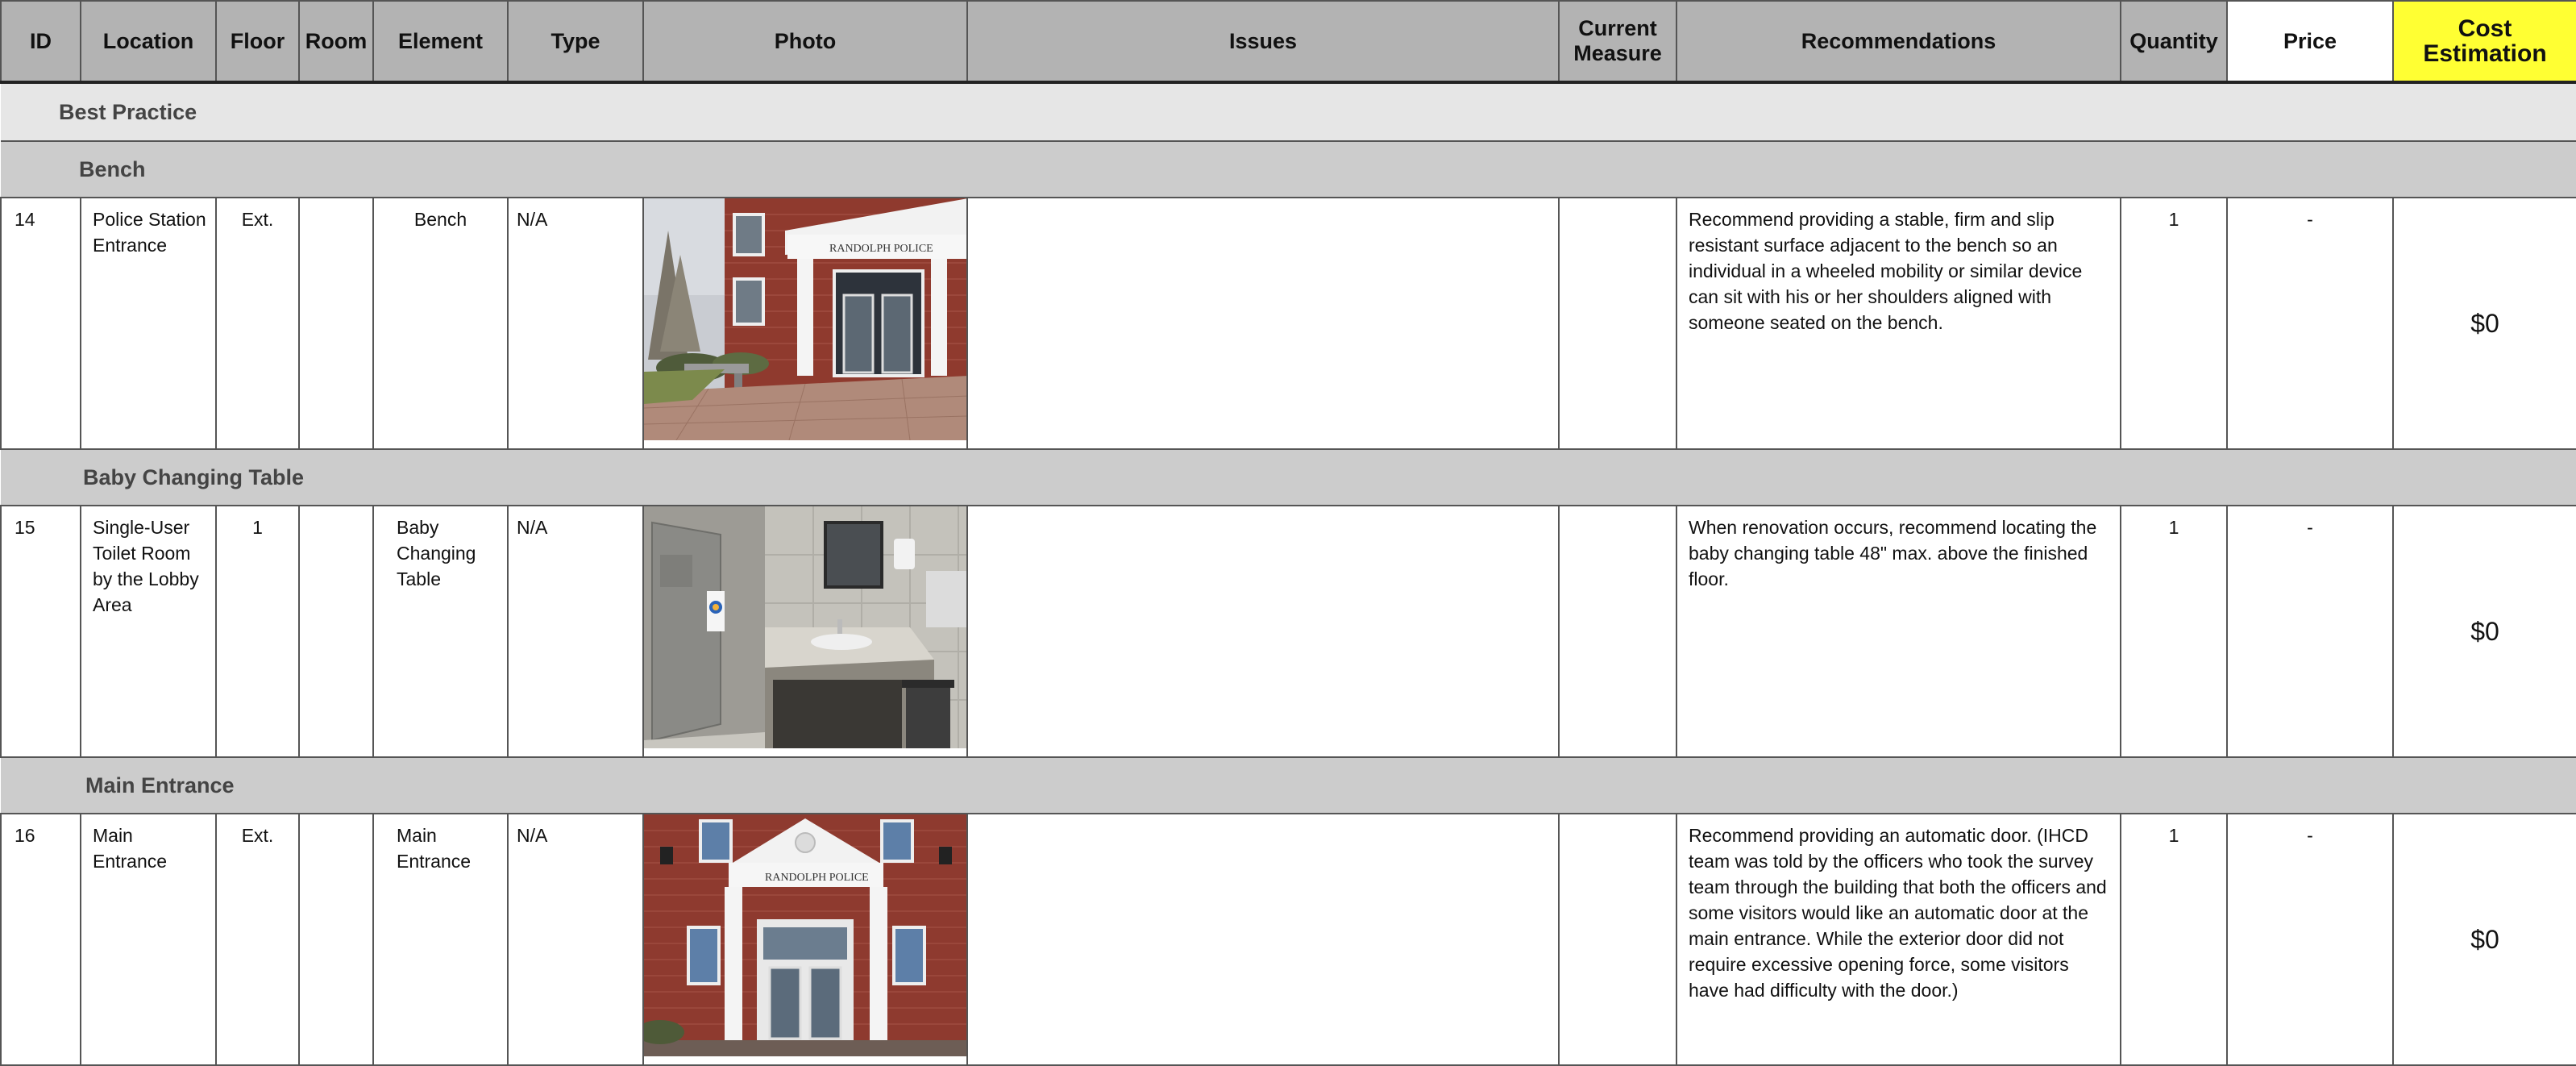  Describe the element at coordinates (148, 323) in the screenshot. I see `cell-location: Police Station Entrance` at that location.